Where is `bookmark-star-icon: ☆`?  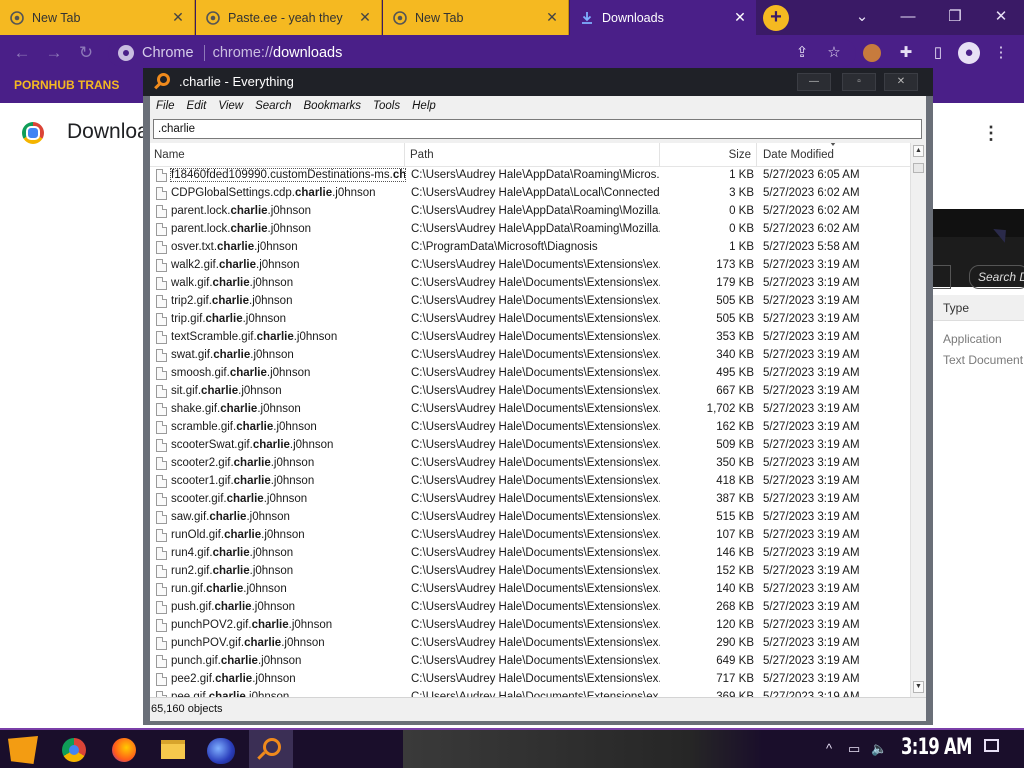
bookmark-star-icon: ☆ is located at coordinates (834, 53).